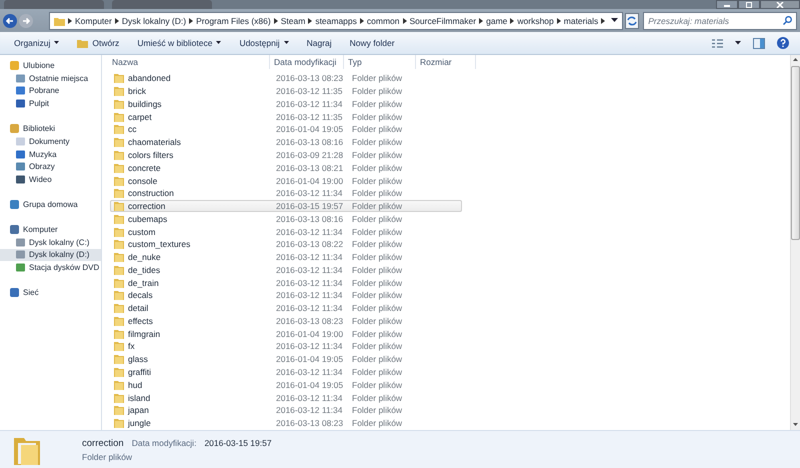 The image size is (800, 468). I want to click on file-row: decals 2016-03-12 11:34 Folder plików, so click(286, 295).